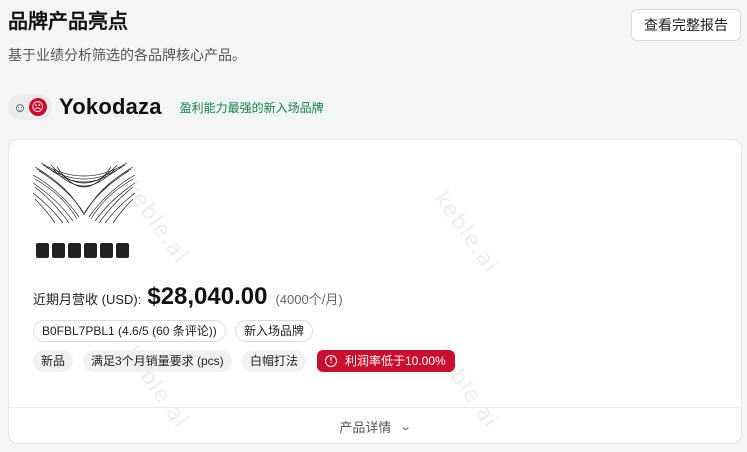  I want to click on whitehat-tag: 白帽打法, so click(274, 361).